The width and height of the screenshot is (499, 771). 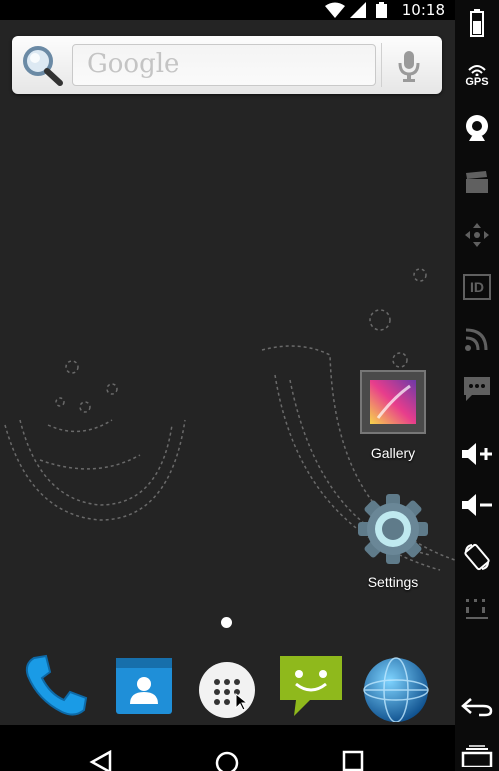 What do you see at coordinates (133, 64) in the screenshot?
I see `search-placeholder: Google` at bounding box center [133, 64].